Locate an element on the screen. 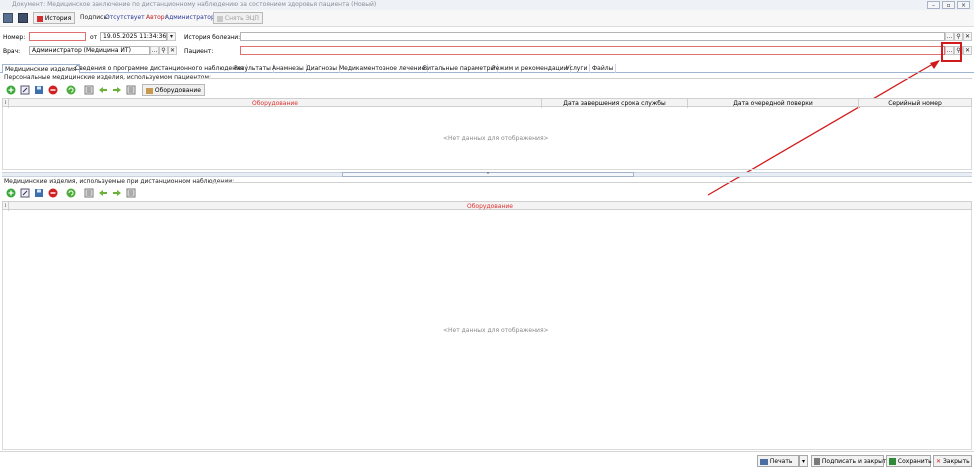  remote-devices-toolbar is located at coordinates (103, 194).